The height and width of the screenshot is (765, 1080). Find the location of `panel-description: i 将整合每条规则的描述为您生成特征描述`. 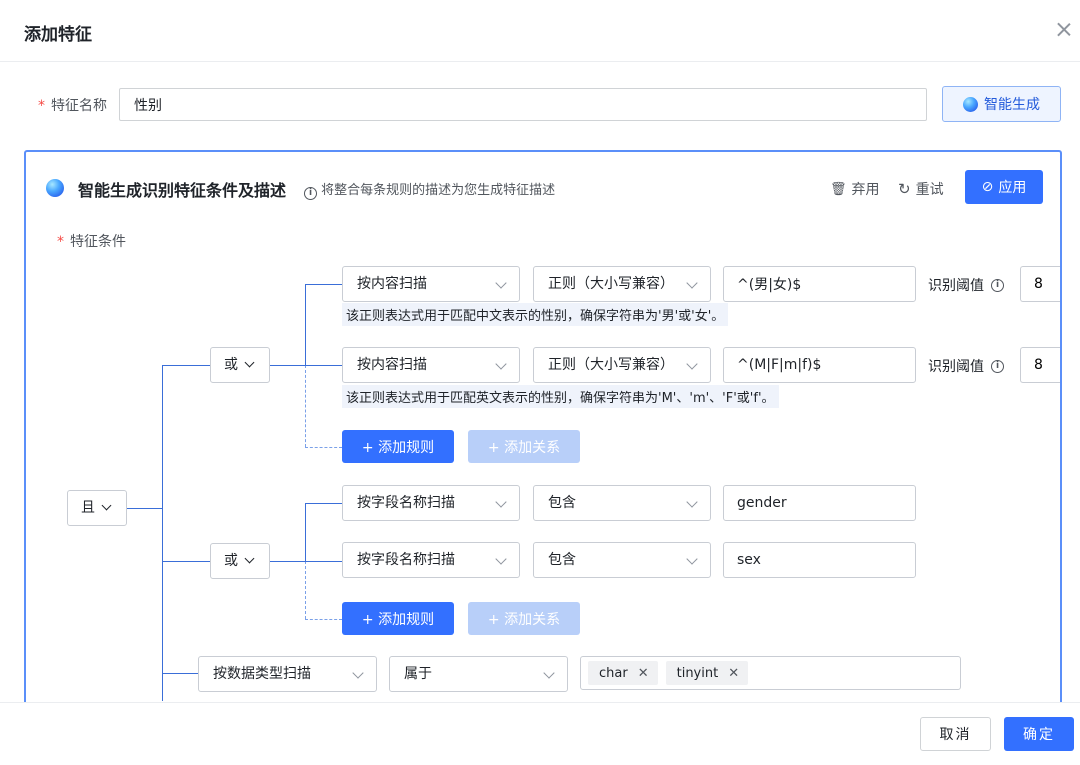

panel-description: i 将整合每条规则的描述为您生成特征描述 is located at coordinates (429, 189).